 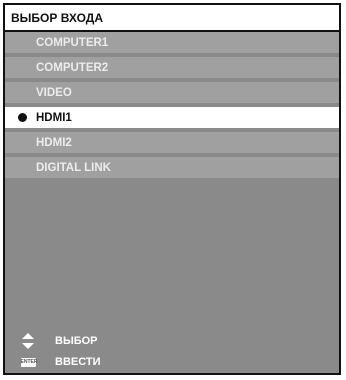 I want to click on input-item-digital-link: DIGITAL LINK, so click(x=172, y=167).